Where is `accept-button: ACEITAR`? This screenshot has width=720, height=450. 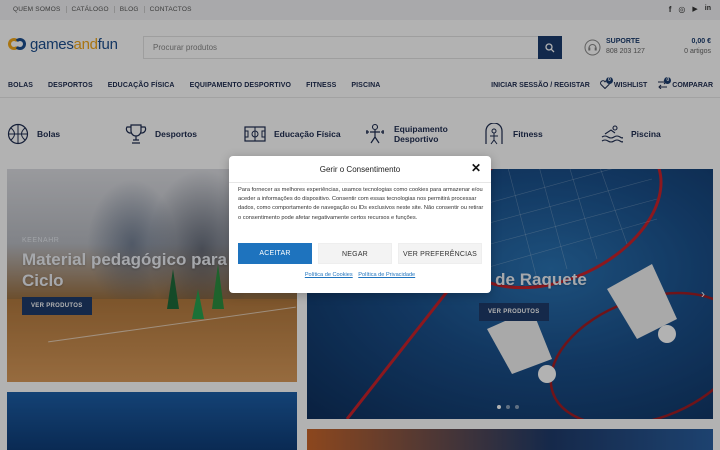
accept-button: ACEITAR is located at coordinates (275, 253).